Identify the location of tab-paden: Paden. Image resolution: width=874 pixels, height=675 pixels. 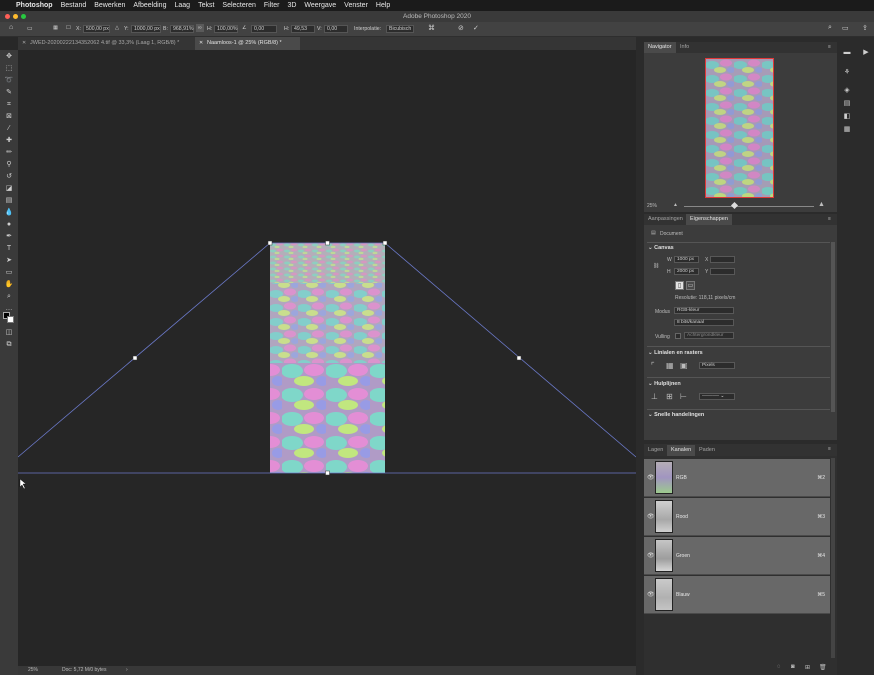
(707, 450).